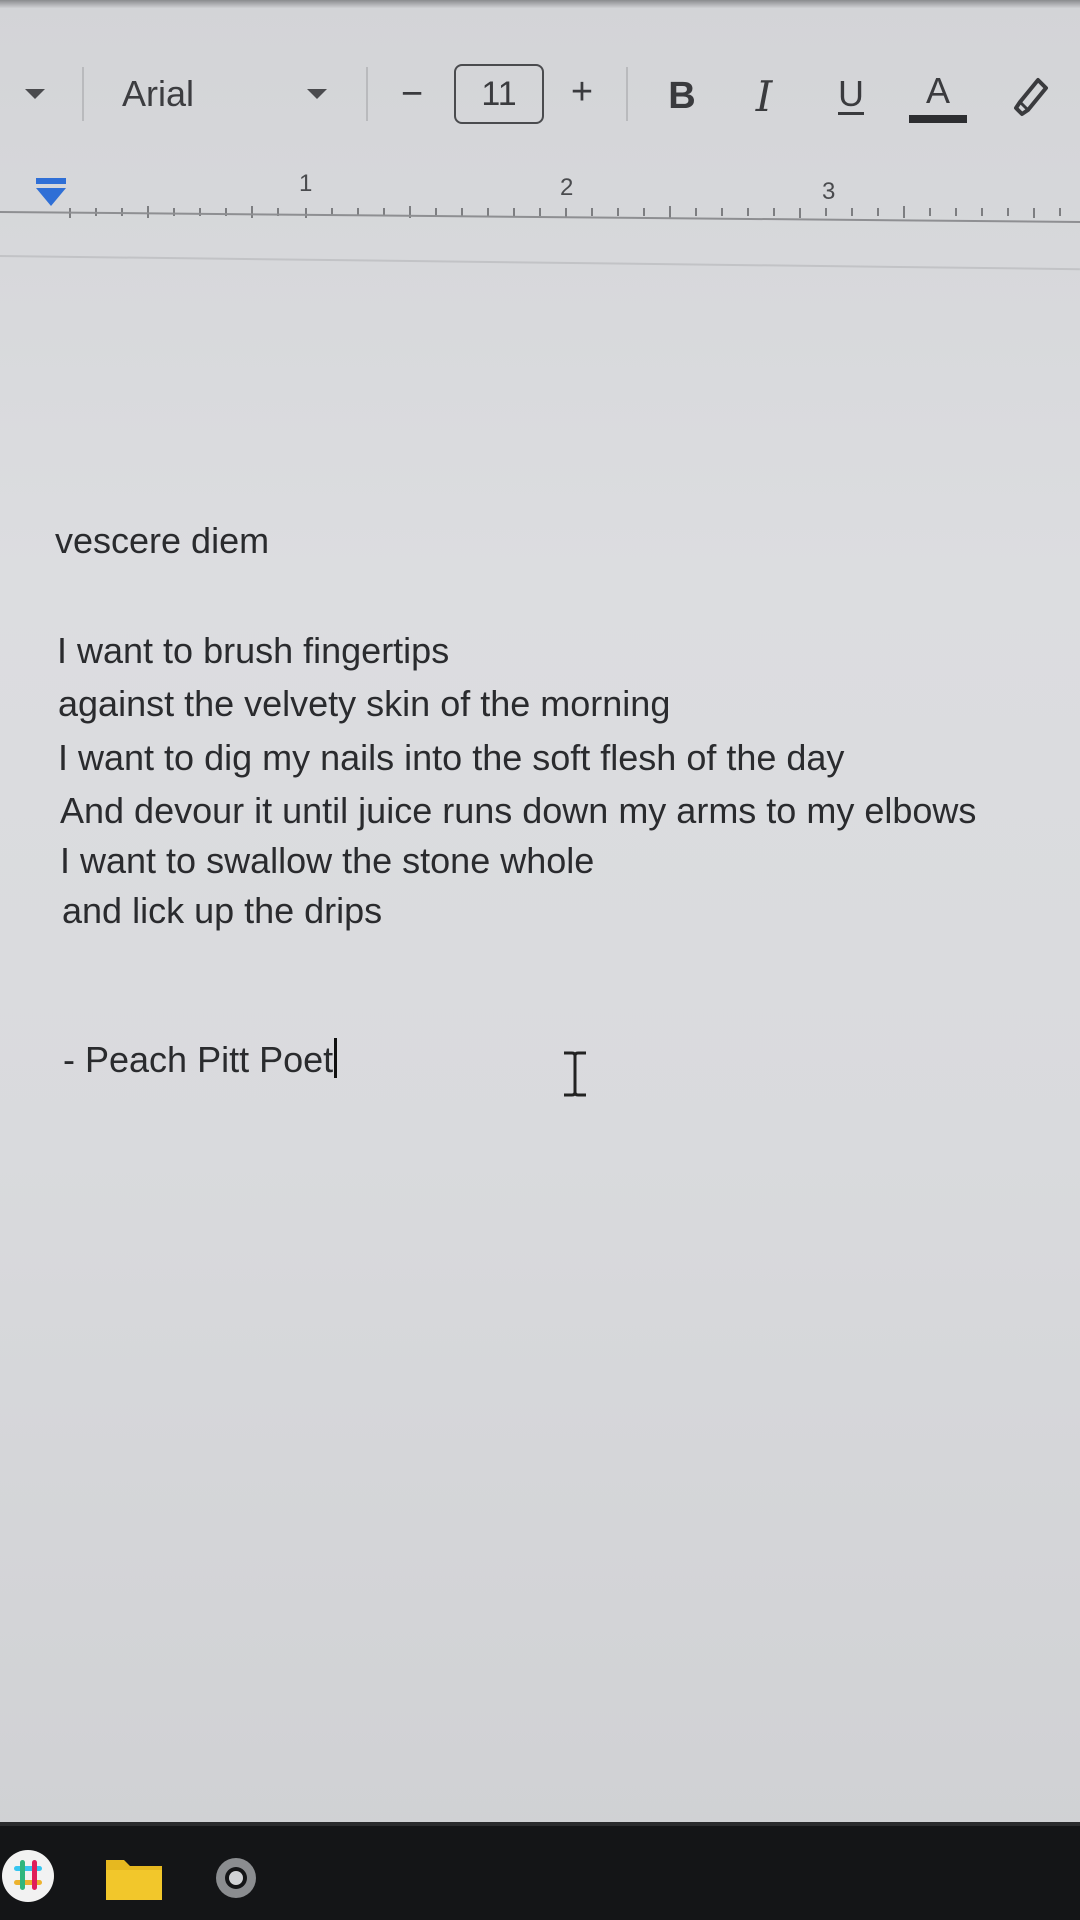 The width and height of the screenshot is (1080, 1920). I want to click on text-color-label: A, so click(937, 90).